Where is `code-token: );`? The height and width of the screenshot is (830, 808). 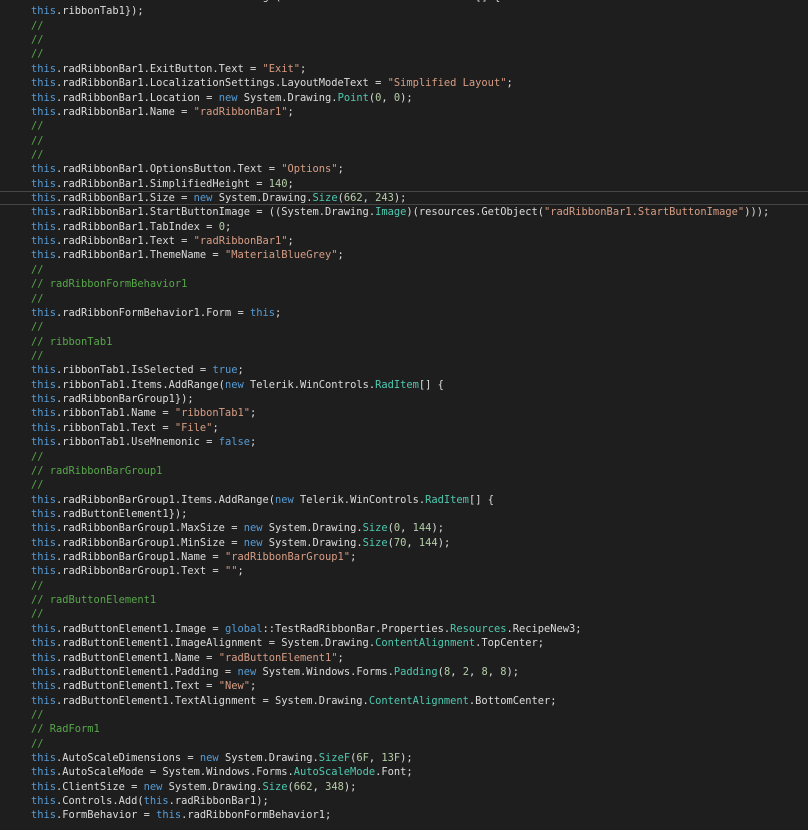 code-token: ); is located at coordinates (406, 758).